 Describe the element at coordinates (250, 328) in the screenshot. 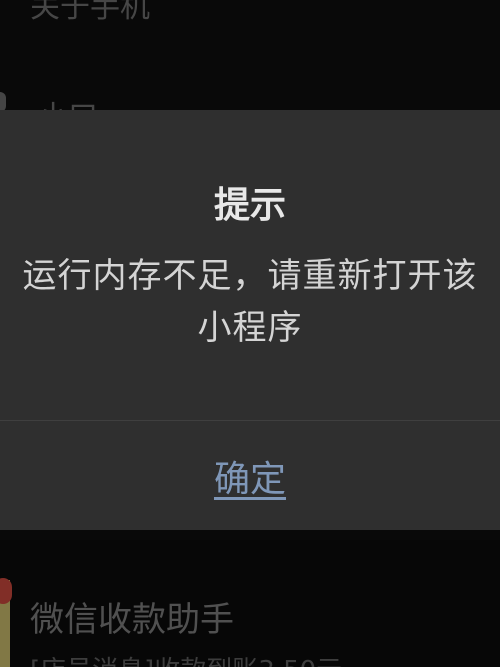

I see `dialog-message-line2: 小程序` at that location.